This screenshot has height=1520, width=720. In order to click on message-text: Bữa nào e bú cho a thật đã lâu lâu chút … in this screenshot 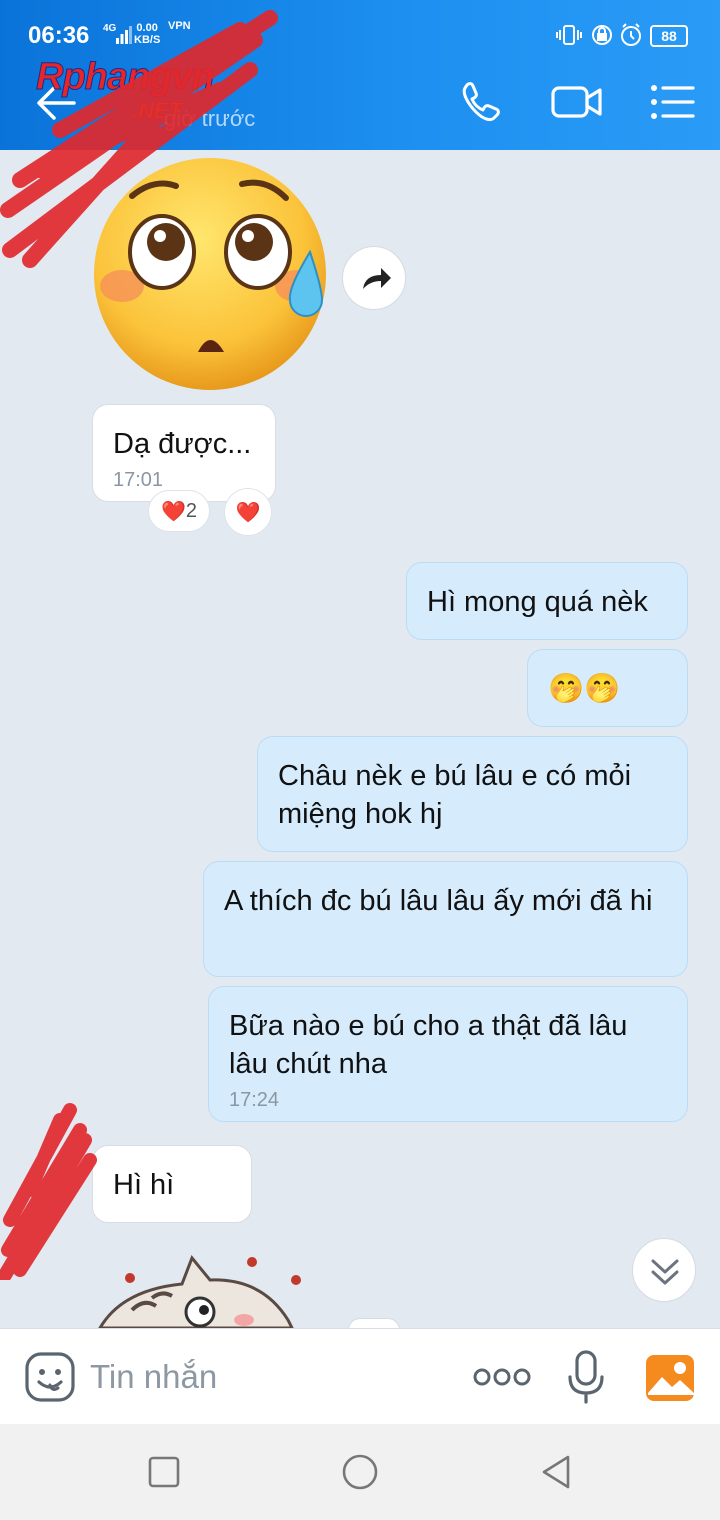, I will do `click(428, 1045)`.